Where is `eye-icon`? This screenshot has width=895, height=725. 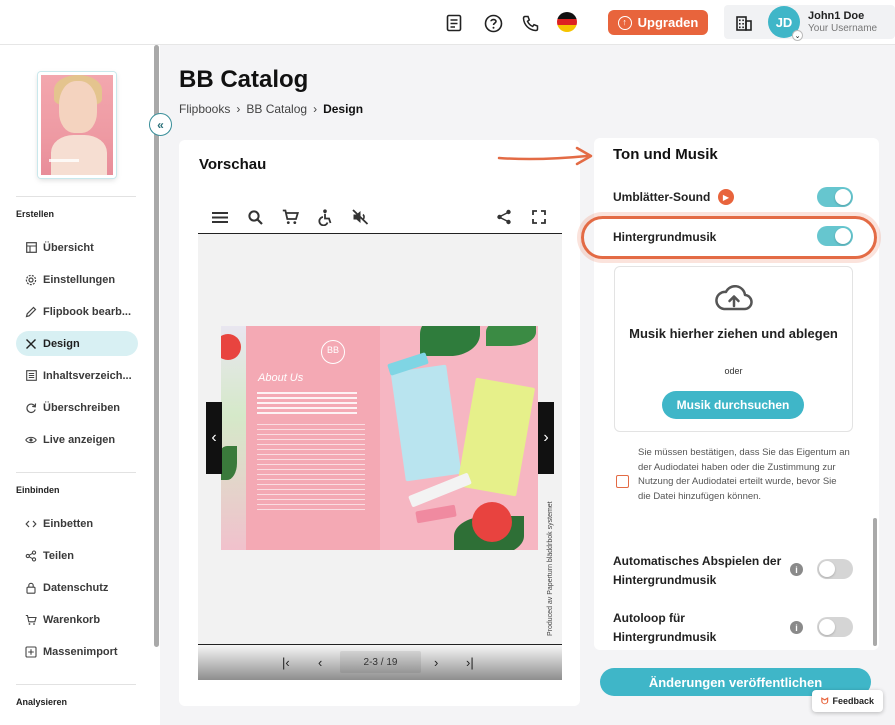 eye-icon is located at coordinates (31, 440).